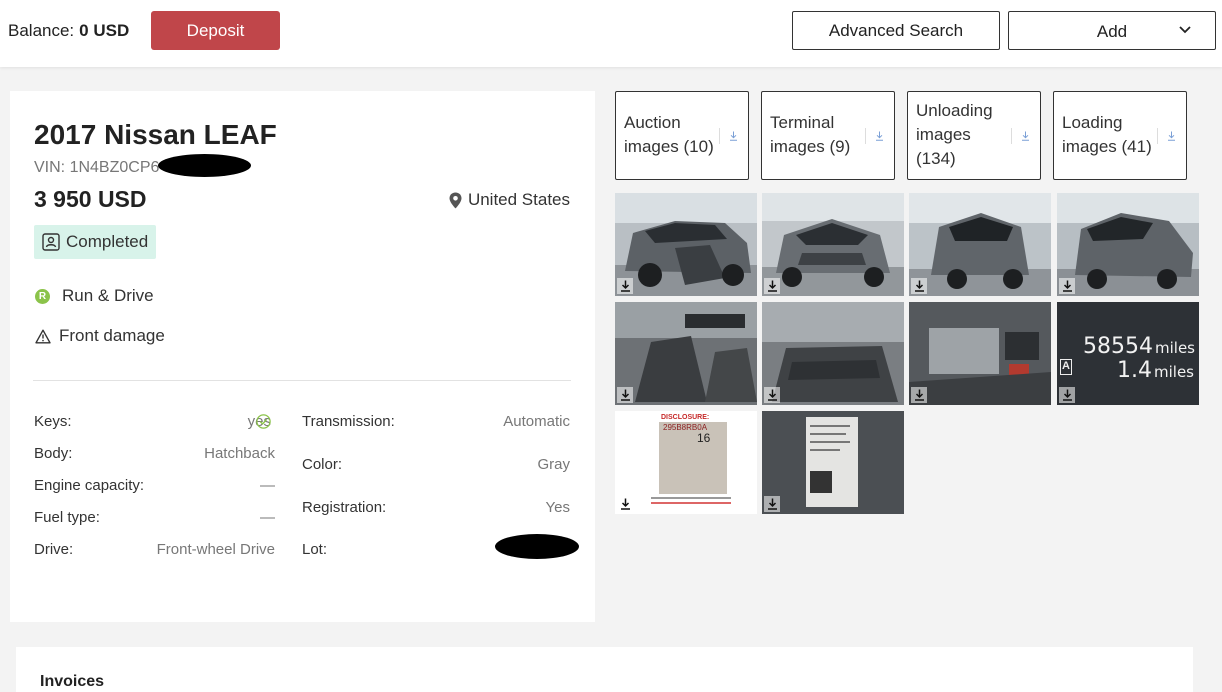  I want to click on spec-keys-label: Keys:, so click(53, 421).